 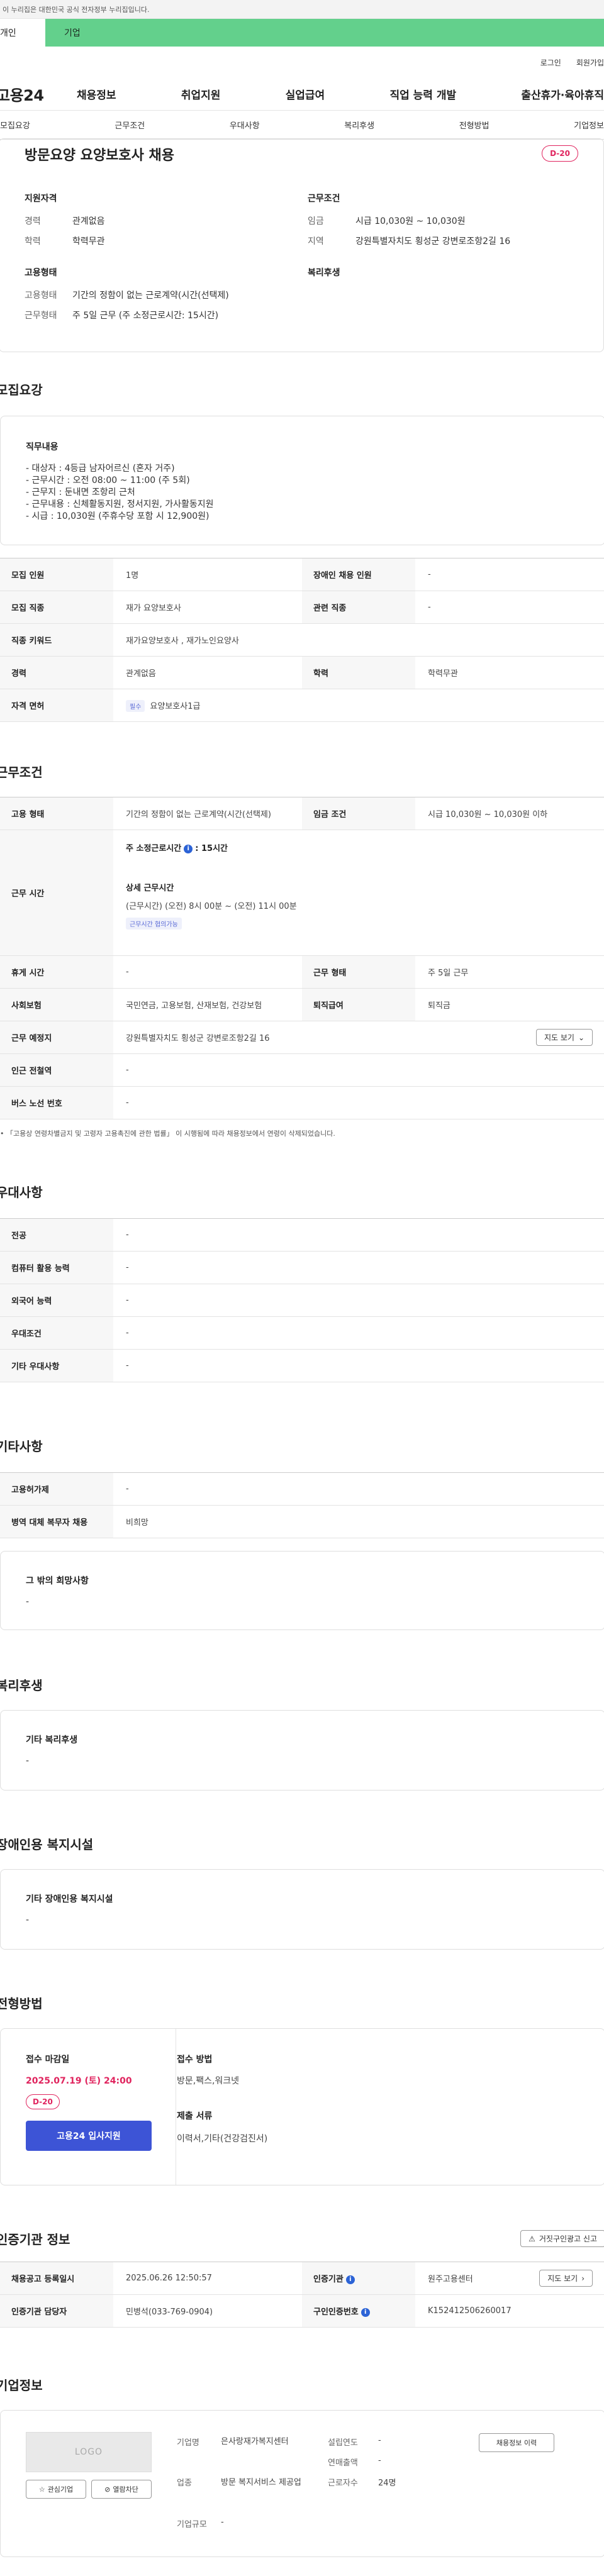 What do you see at coordinates (28, 1761) in the screenshot?
I see `welfare-value: -` at bounding box center [28, 1761].